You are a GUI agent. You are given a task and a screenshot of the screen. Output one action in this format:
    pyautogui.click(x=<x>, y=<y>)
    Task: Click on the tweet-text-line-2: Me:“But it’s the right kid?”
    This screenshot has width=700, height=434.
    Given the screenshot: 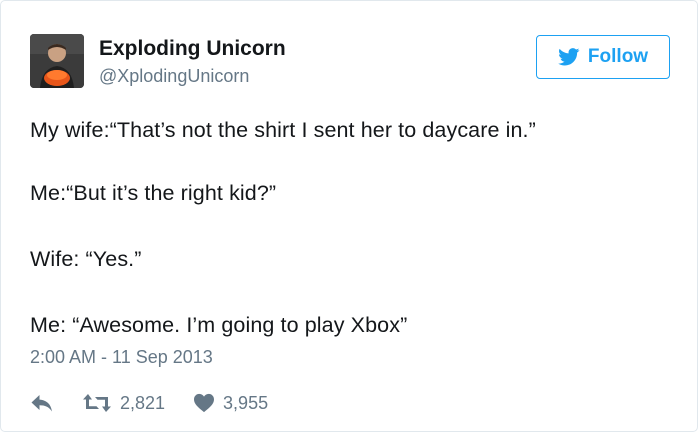 What is the action you would take?
    pyautogui.click(x=153, y=193)
    